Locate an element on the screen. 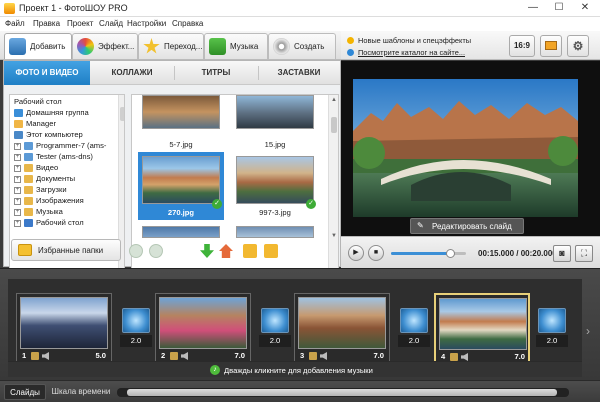 The width and height of the screenshot is (600, 402). slide-item: 1 5.0 is located at coordinates (64, 328).